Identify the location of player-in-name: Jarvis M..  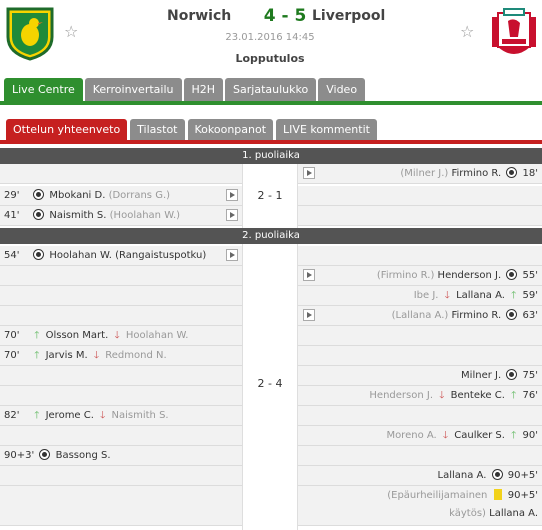
(67, 355).